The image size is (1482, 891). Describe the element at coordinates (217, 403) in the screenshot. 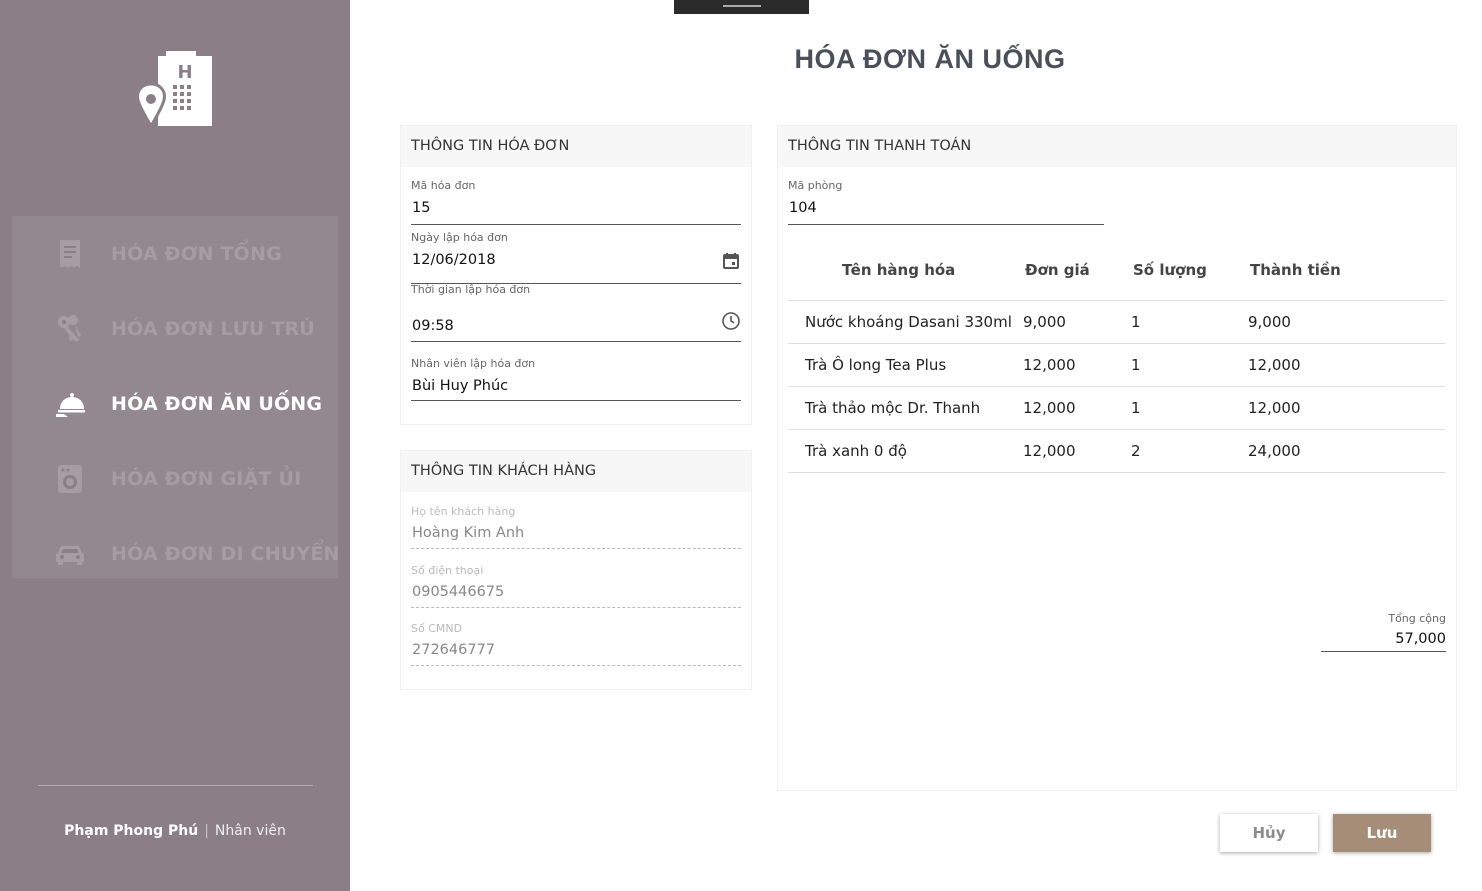

I see `sidebar-item-label: HÓA ĐƠN ĂN UỐNG` at that location.